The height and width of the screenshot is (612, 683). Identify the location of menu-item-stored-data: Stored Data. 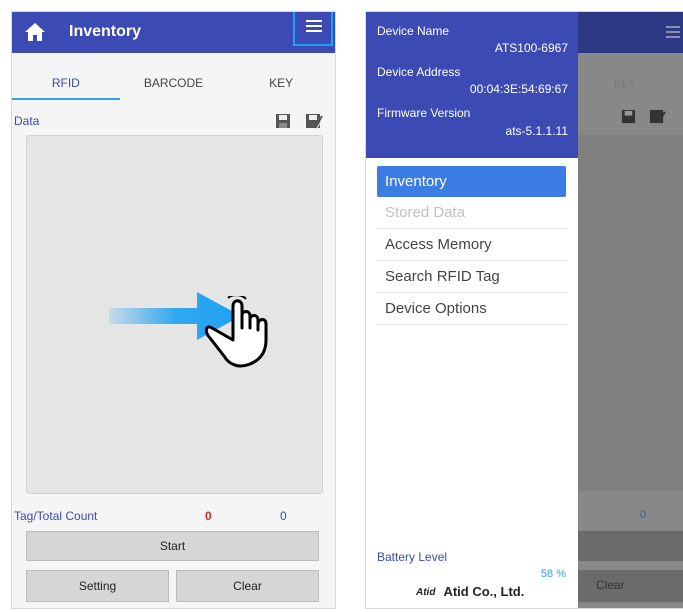
(471, 213).